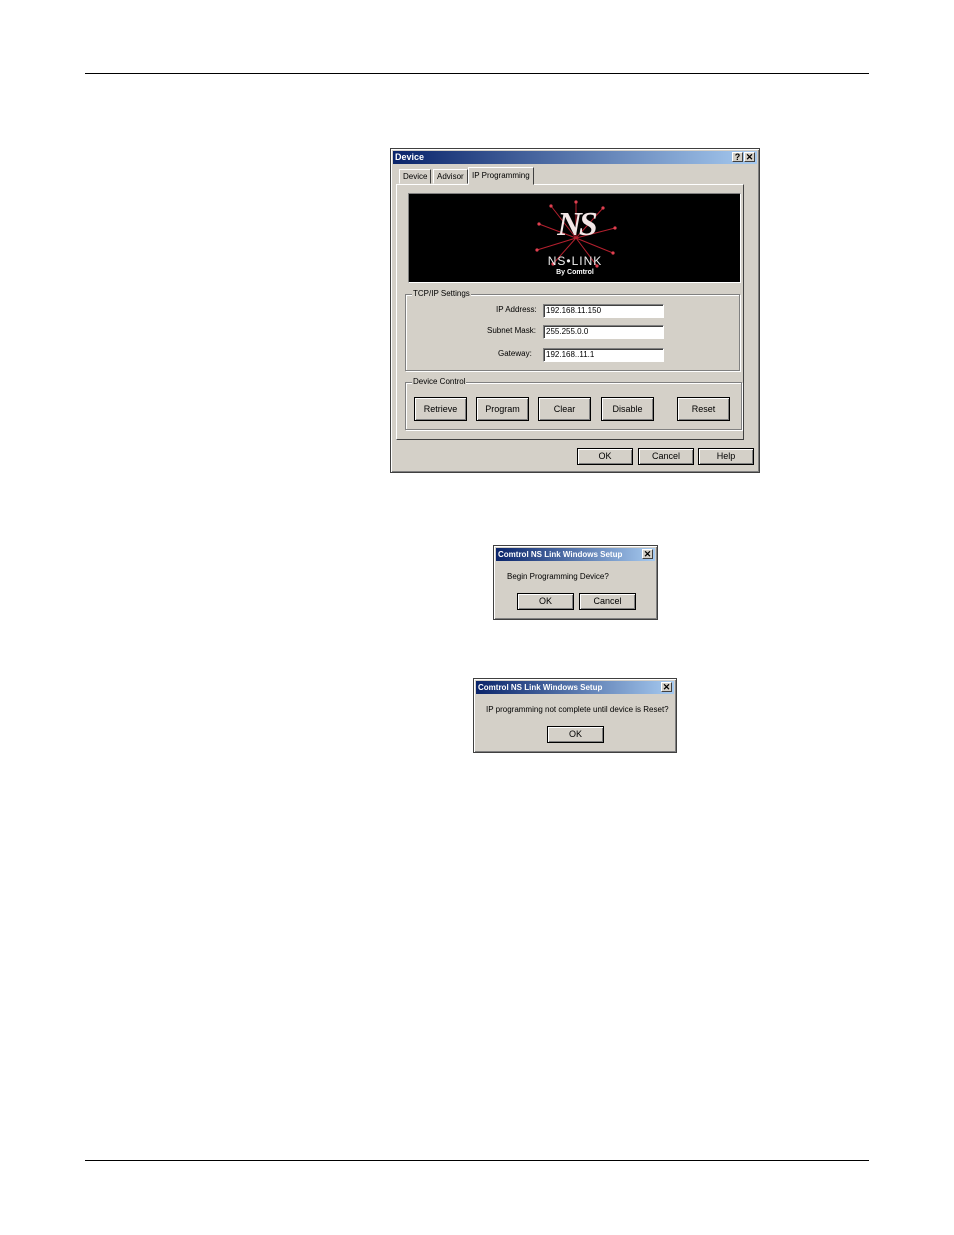  Describe the element at coordinates (575, 554) in the screenshot. I see `confirm-dialog-title: Comtrol NS Link Windows Setup` at that location.